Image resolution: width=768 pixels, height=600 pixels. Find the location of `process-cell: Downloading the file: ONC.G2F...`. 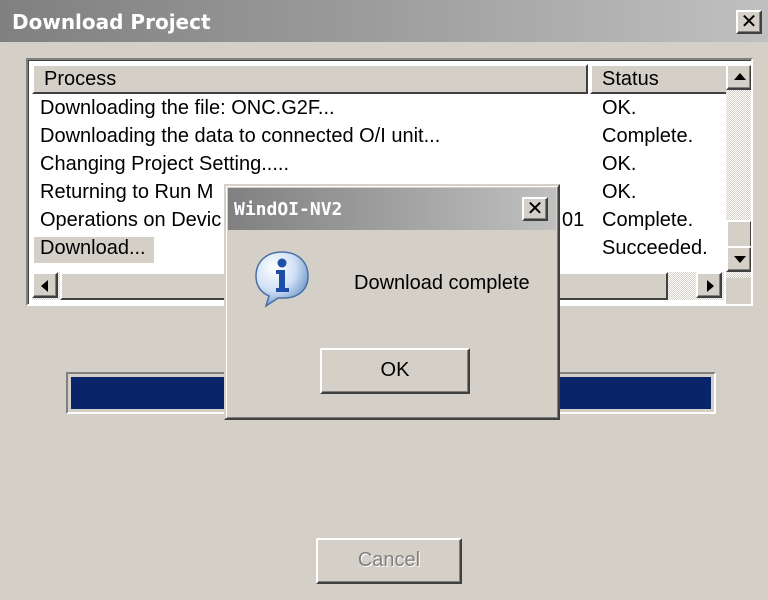

process-cell: Downloading the file: ONC.G2F... is located at coordinates (187, 108).